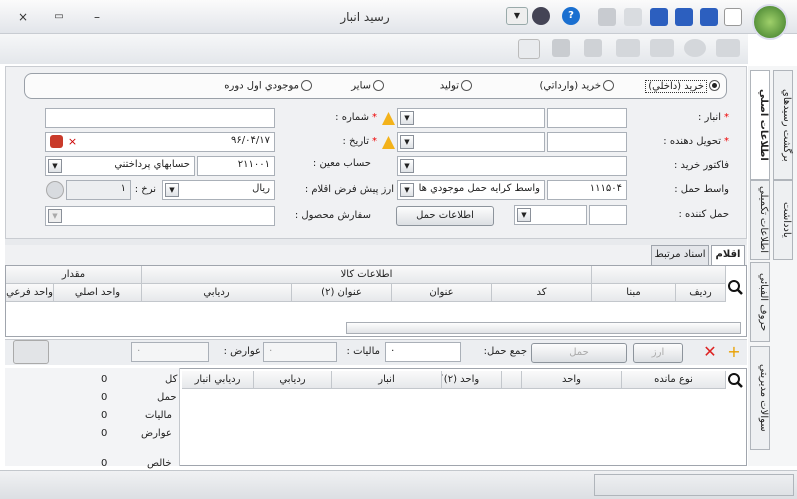  I want to click on close-button: ×, so click(23, 17).